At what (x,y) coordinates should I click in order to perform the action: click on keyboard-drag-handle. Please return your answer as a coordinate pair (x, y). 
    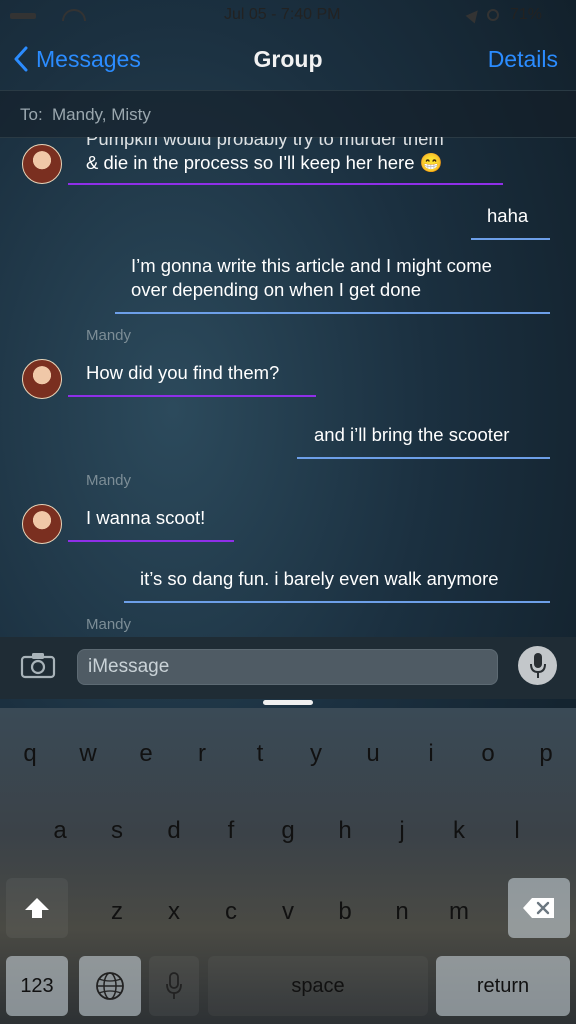
    Looking at the image, I should click on (288, 702).